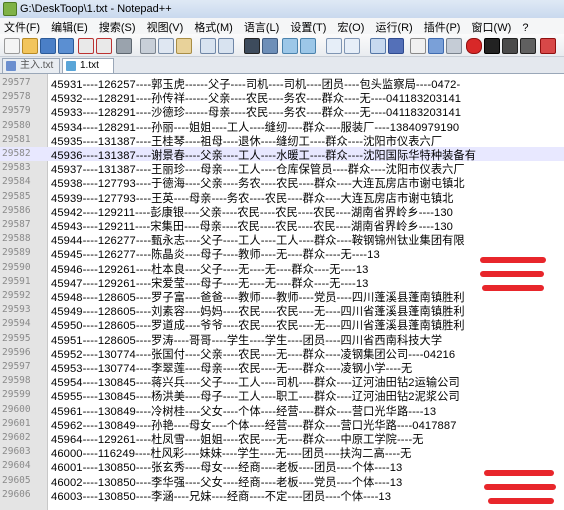 This screenshot has width=564, height=510. Describe the element at coordinates (16, 97) in the screenshot. I see `line-number: 29578` at that location.